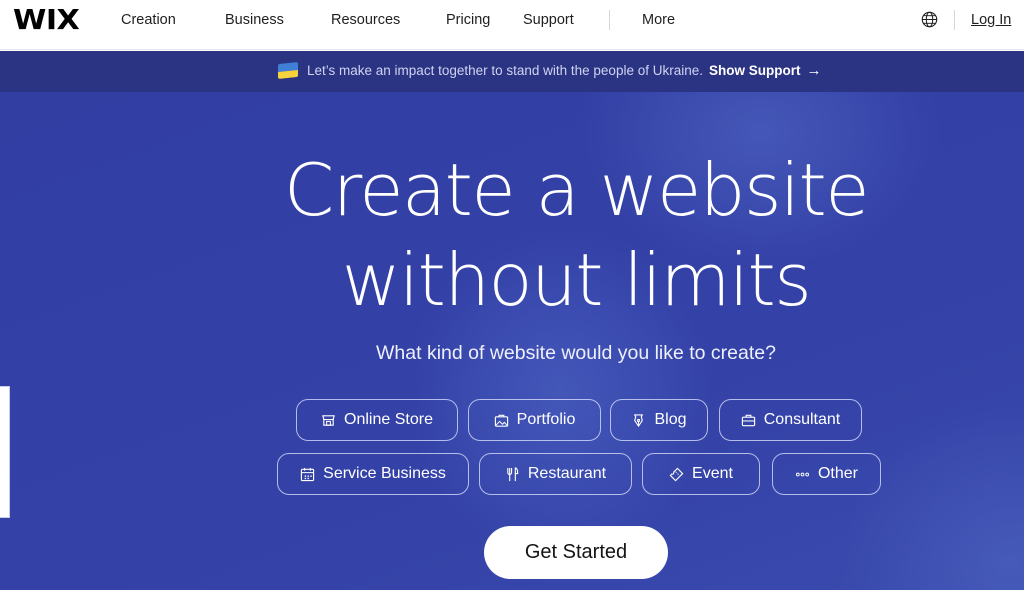 The width and height of the screenshot is (1024, 590). I want to click on category-service-business: Service Business, so click(373, 474).